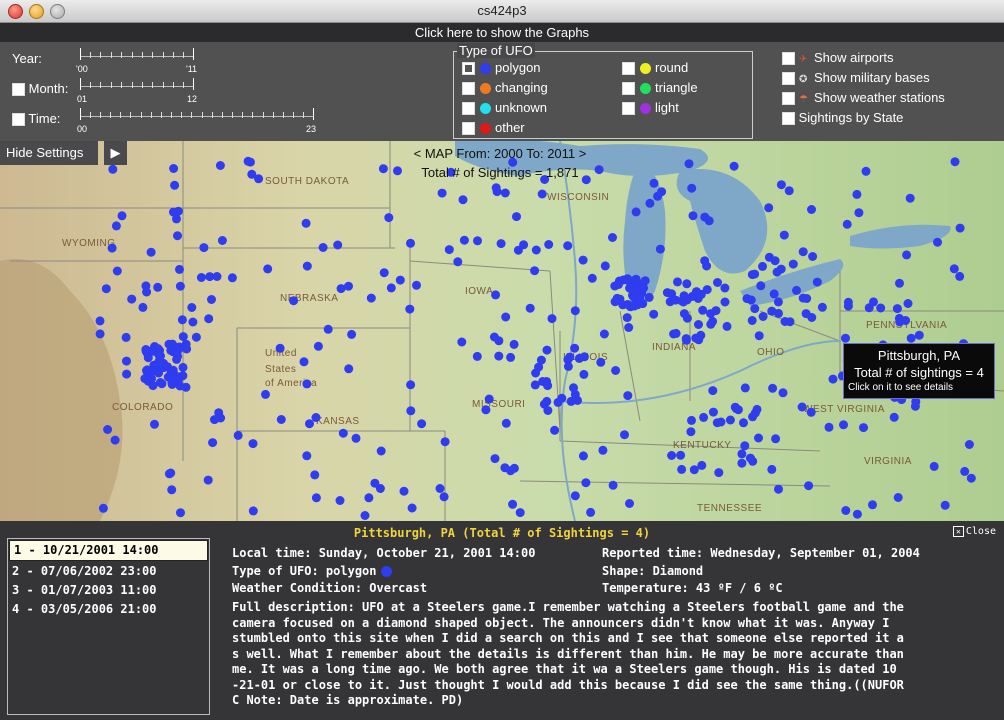 The image size is (1004, 720). Describe the element at coordinates (650, 108) in the screenshot. I see `ufo-type-light: light` at that location.